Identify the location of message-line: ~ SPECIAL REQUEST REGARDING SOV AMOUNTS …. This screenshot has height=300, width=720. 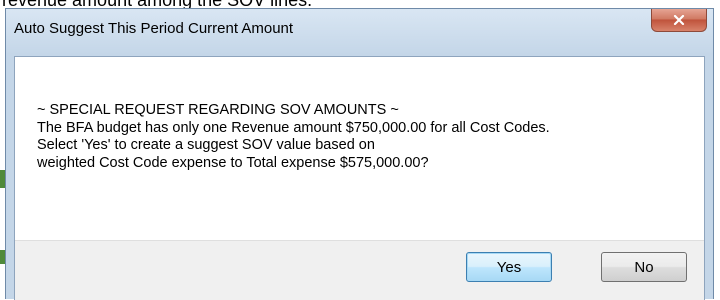
(218, 110).